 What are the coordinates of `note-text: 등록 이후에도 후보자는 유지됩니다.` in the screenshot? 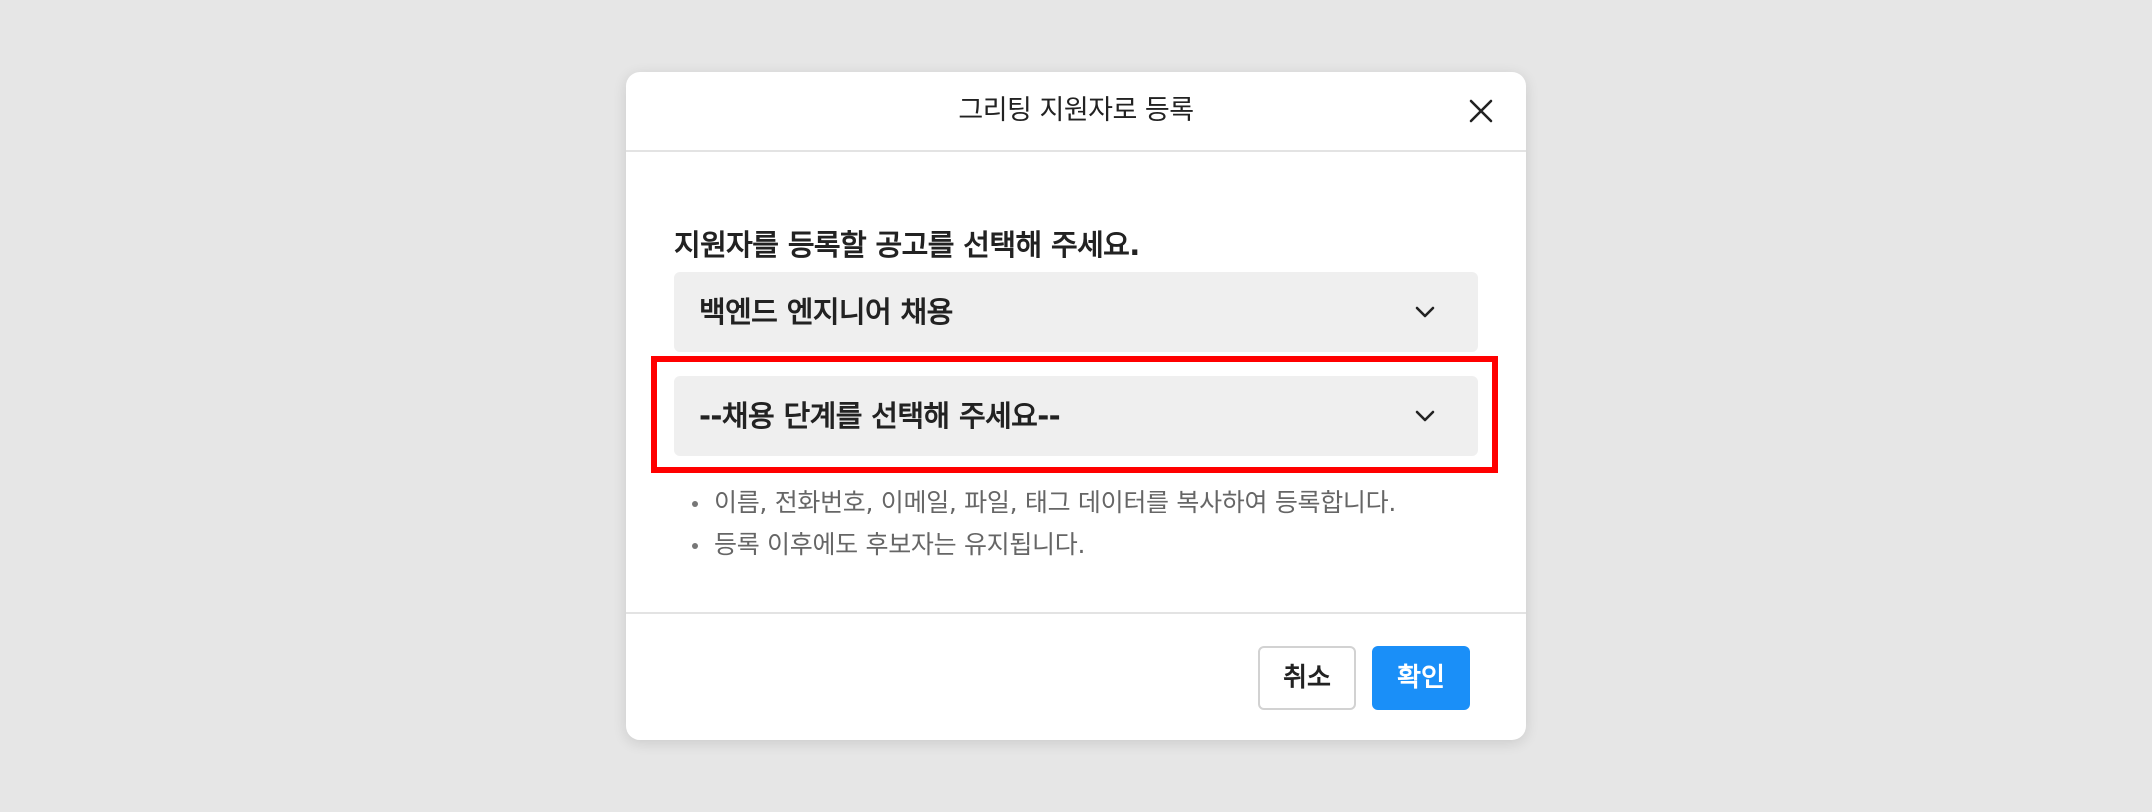 It's located at (900, 544).